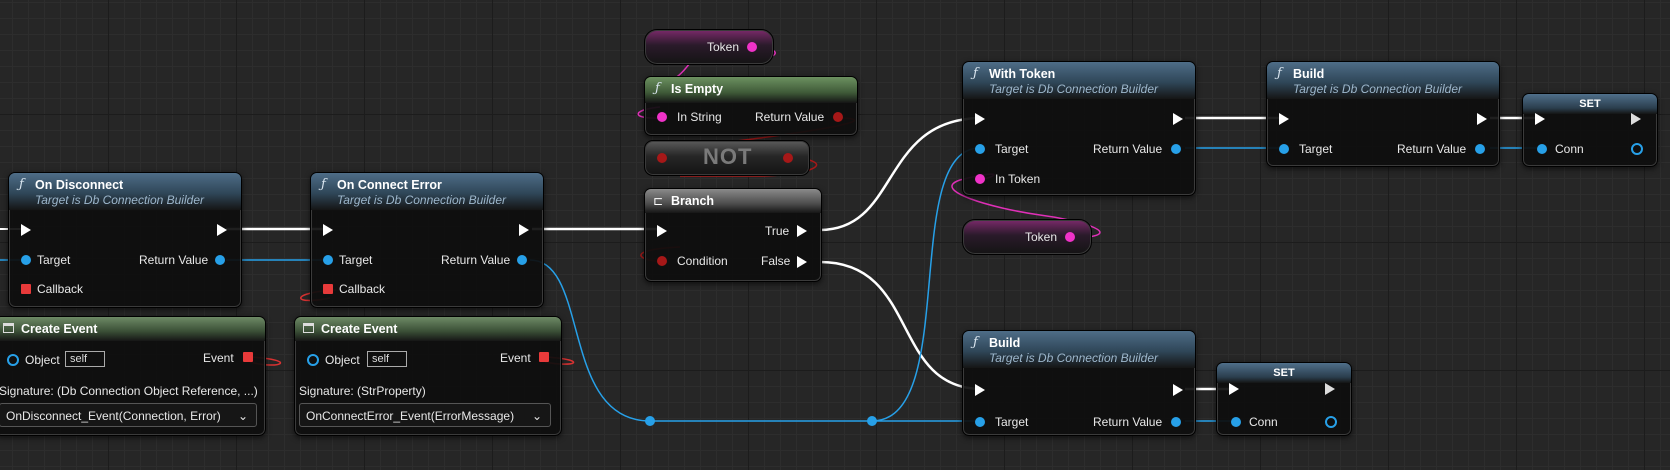 The width and height of the screenshot is (1670, 470). I want to click on not-label: NOT, so click(728, 156).